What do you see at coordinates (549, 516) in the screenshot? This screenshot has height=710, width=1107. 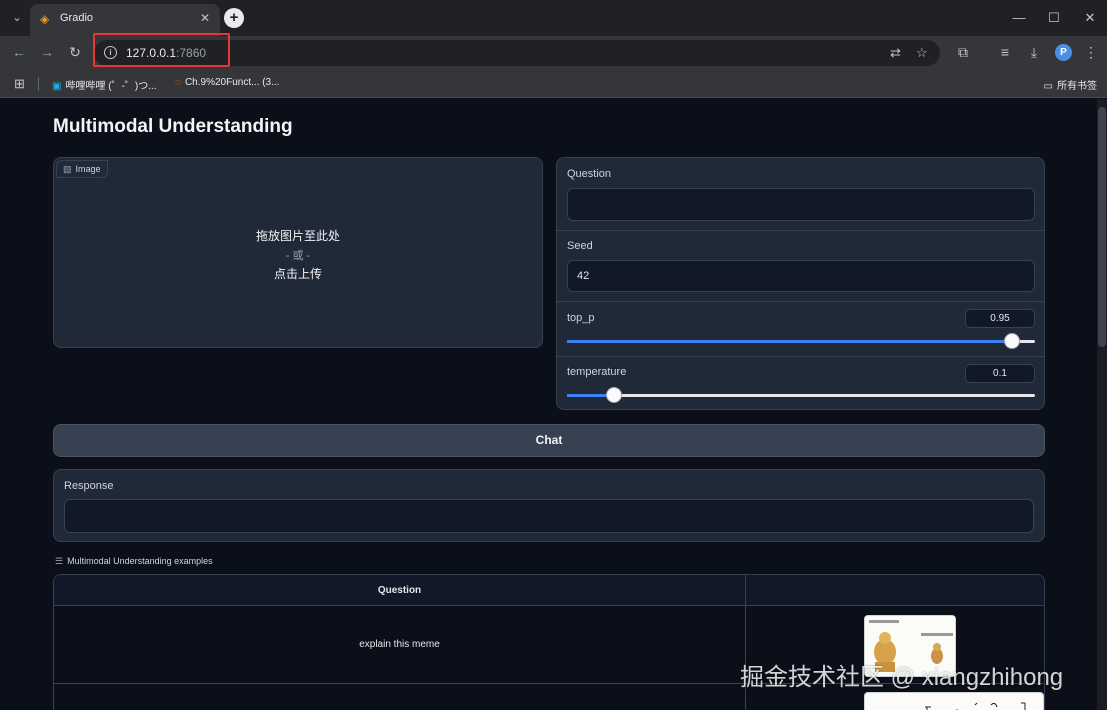 I see `response-output` at bounding box center [549, 516].